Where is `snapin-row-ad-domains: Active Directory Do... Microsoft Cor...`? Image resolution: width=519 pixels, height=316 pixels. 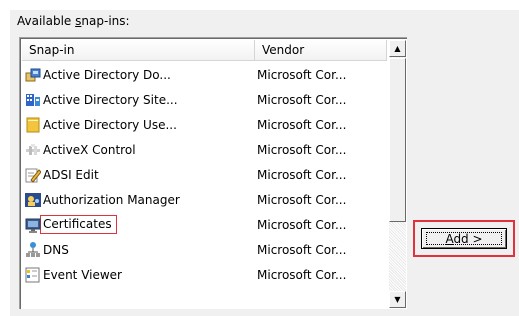 snapin-row-ad-domains: Active Directory Do... Microsoft Cor... is located at coordinates (204, 74).